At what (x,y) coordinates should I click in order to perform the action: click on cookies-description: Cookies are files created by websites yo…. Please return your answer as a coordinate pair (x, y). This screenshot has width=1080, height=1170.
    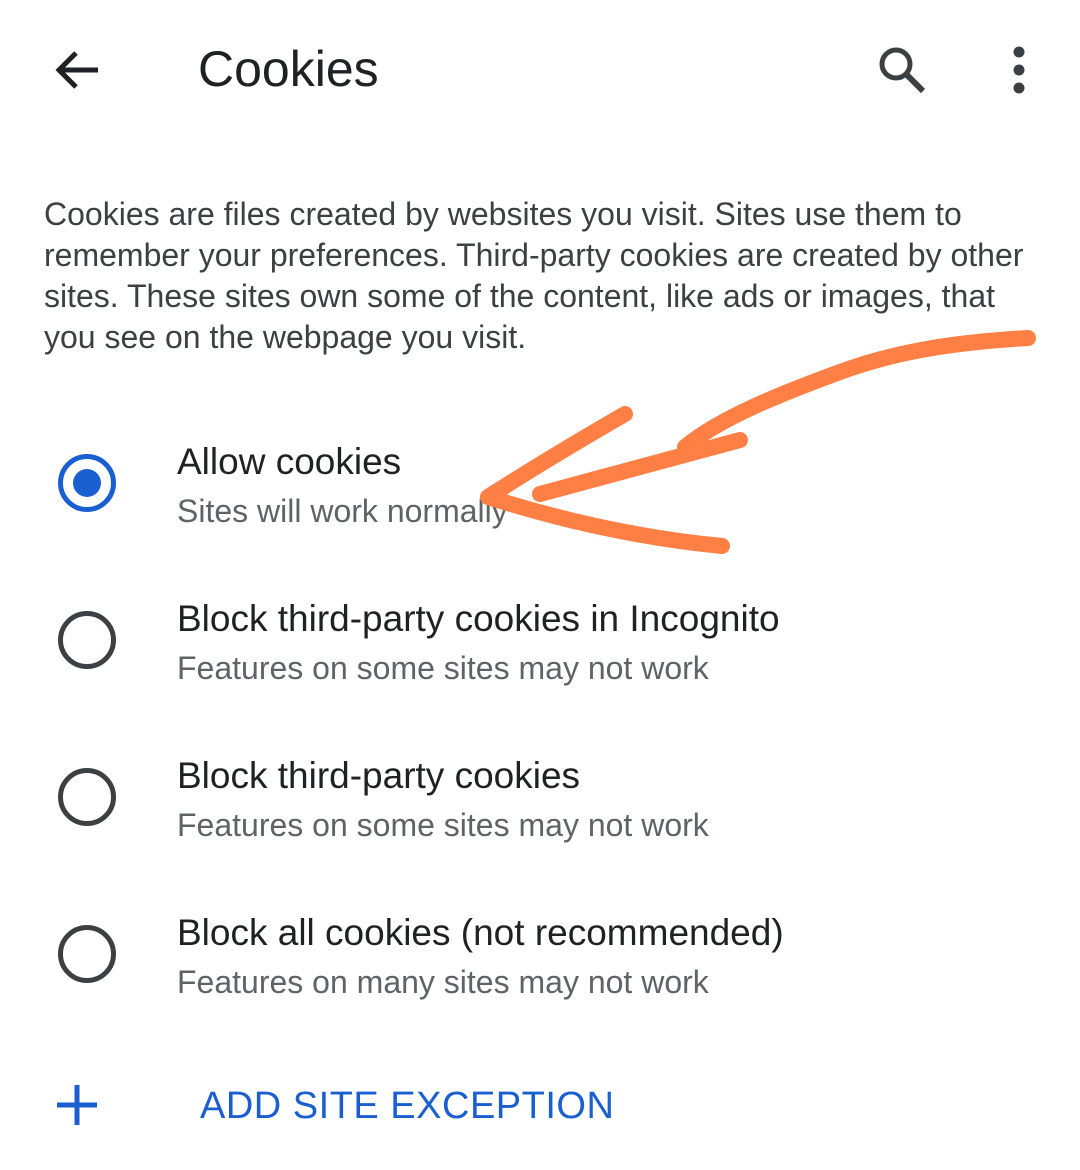
    Looking at the image, I should click on (534, 275).